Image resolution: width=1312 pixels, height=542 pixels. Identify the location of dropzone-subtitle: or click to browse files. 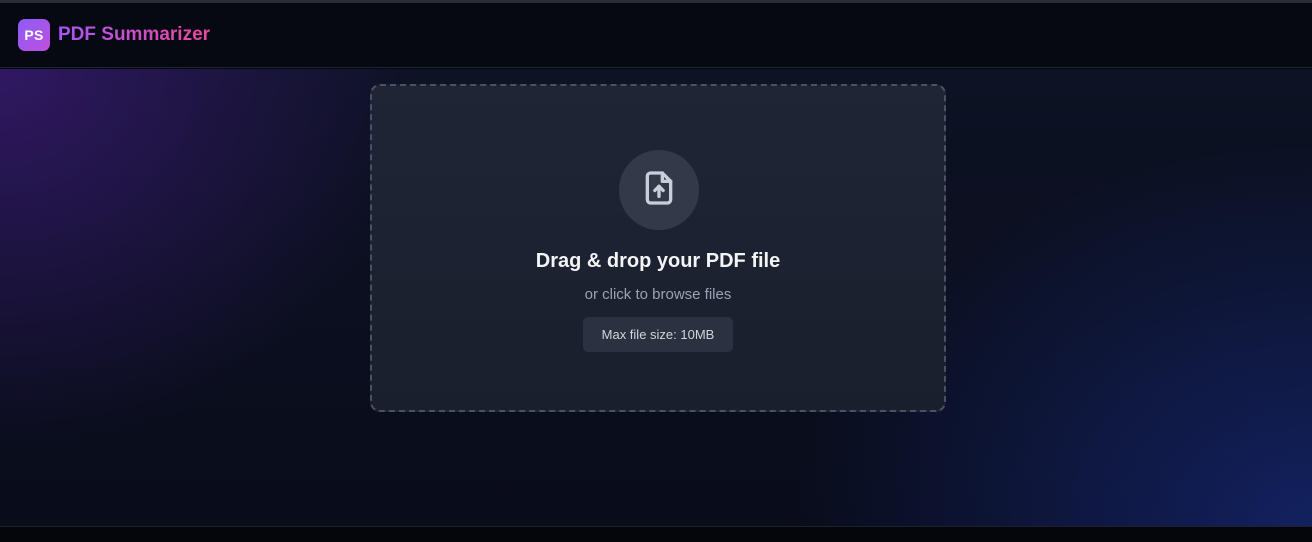
(658, 294).